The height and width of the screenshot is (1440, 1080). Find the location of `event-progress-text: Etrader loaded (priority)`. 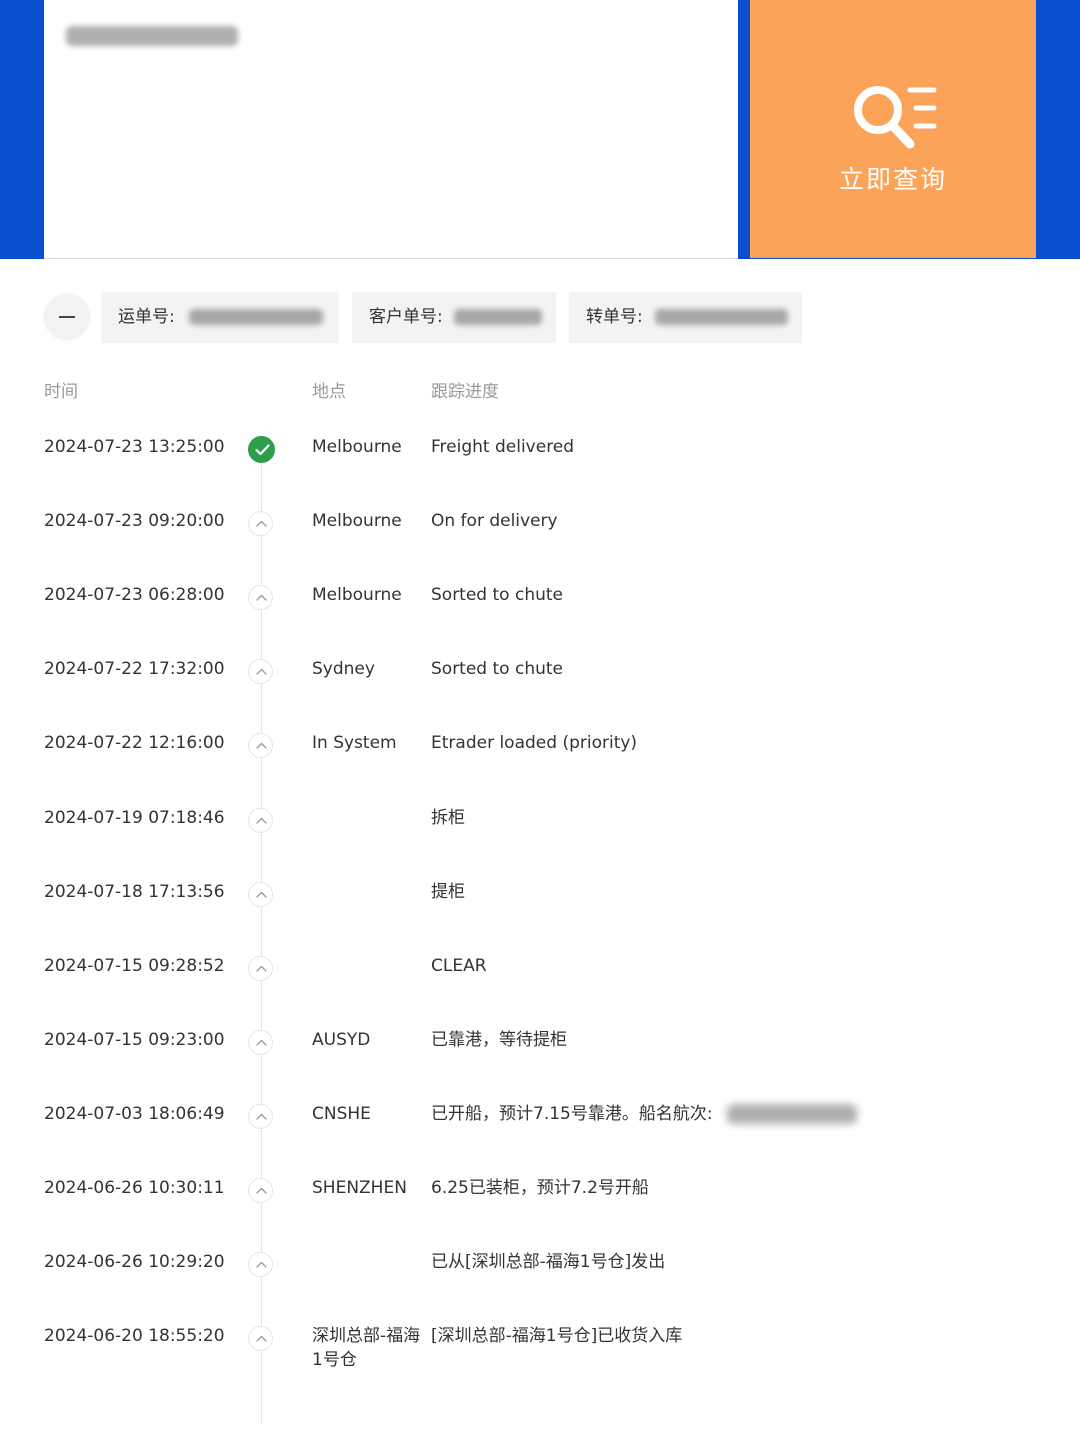

event-progress-text: Etrader loaded (priority) is located at coordinates (534, 743).